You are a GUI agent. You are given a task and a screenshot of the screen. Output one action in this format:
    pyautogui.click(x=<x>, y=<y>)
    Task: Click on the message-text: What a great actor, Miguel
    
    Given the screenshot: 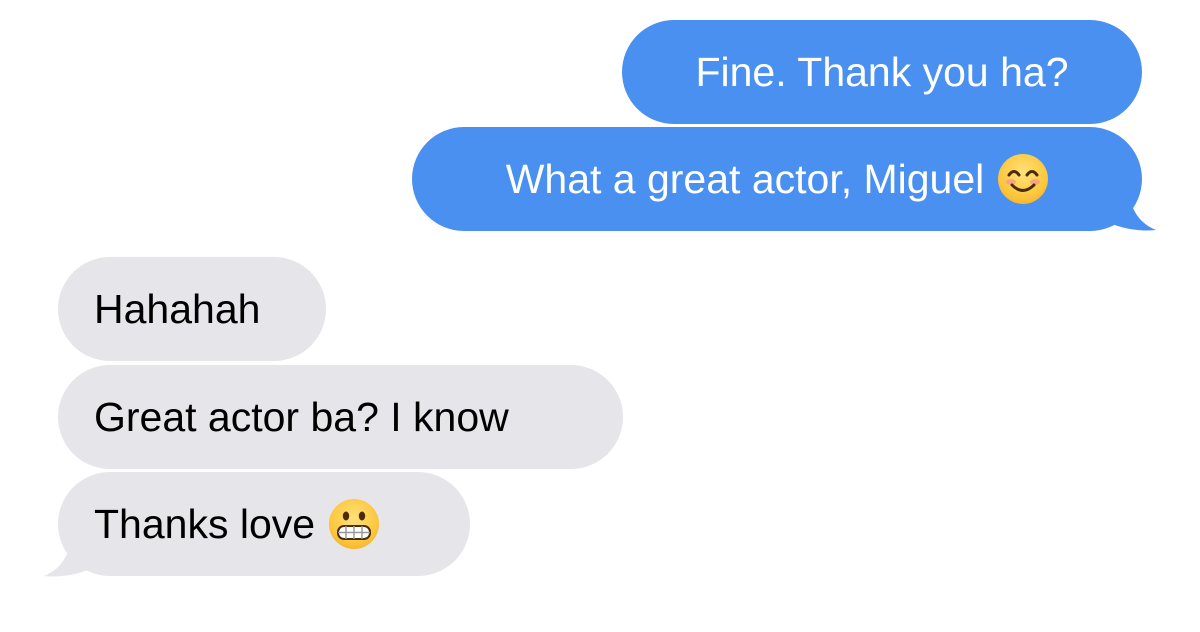 What is the action you would take?
    pyautogui.click(x=745, y=179)
    